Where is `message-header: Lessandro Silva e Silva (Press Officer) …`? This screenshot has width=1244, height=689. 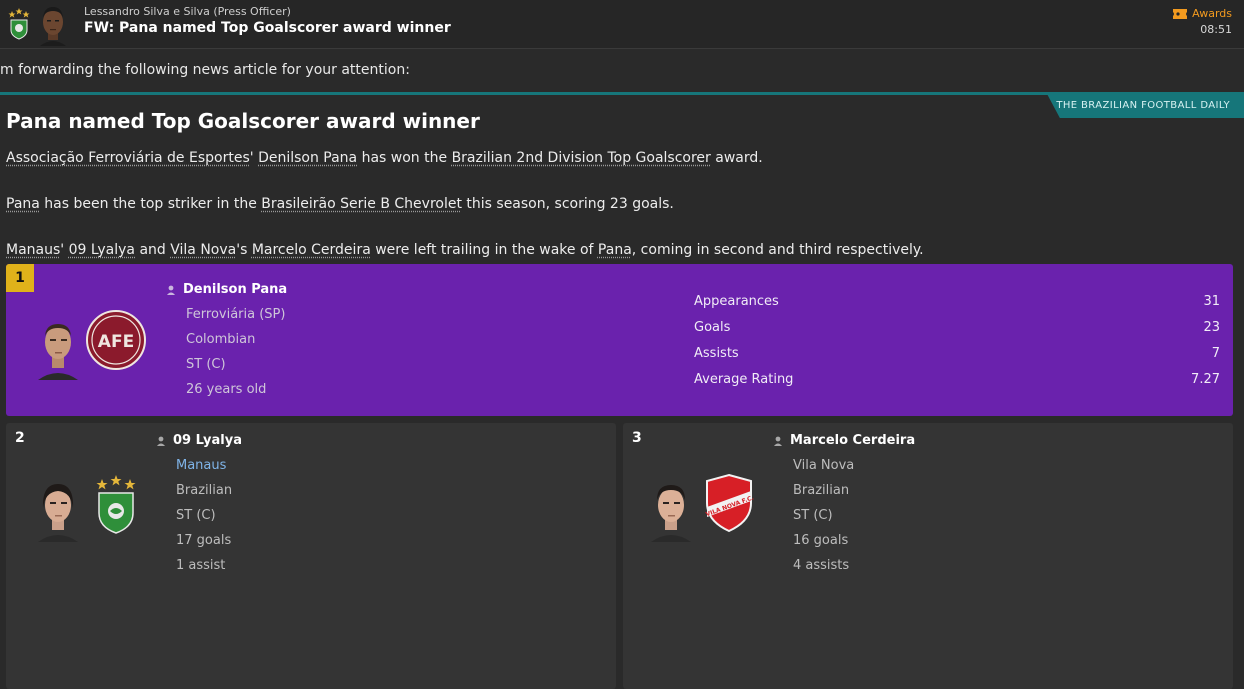 message-header: Lessandro Silva e Silva (Press Officer) … is located at coordinates (622, 24).